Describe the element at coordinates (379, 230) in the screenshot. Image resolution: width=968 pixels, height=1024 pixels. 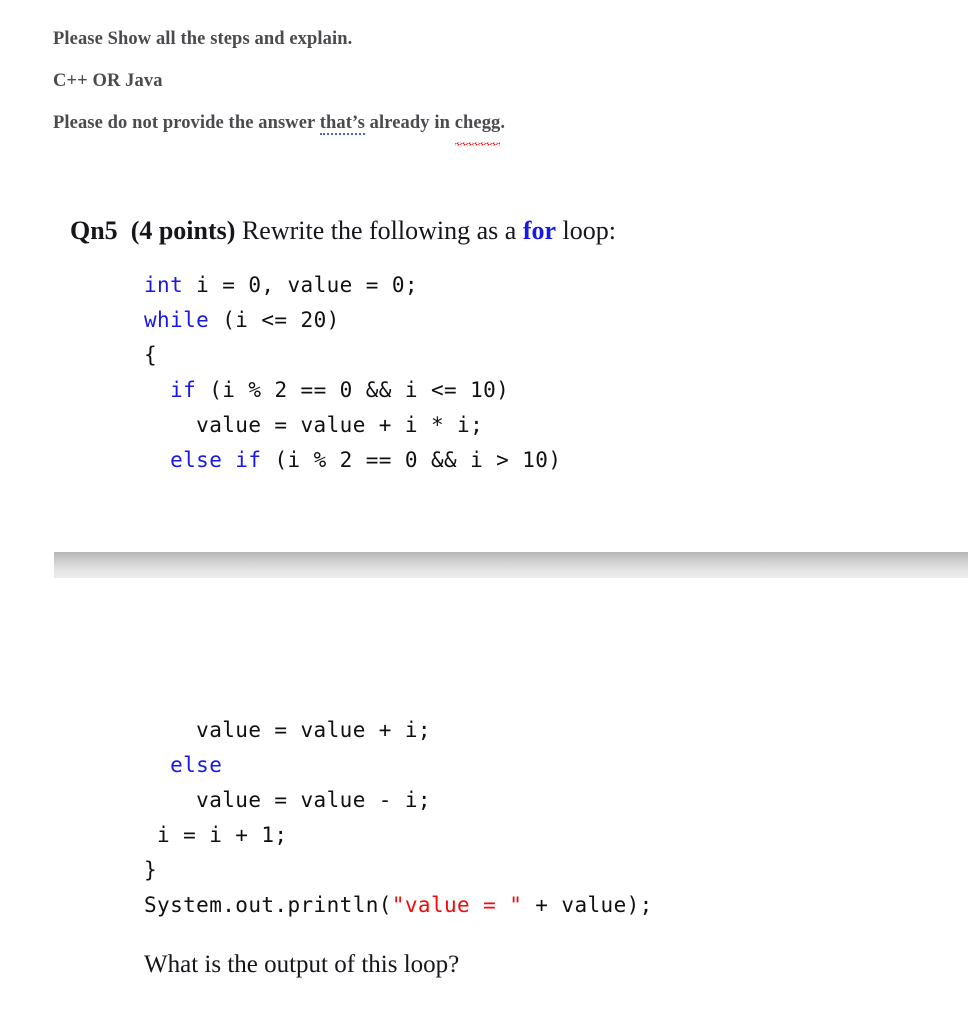
I see `question-prompt-text-before: Rewrite the following as a` at that location.